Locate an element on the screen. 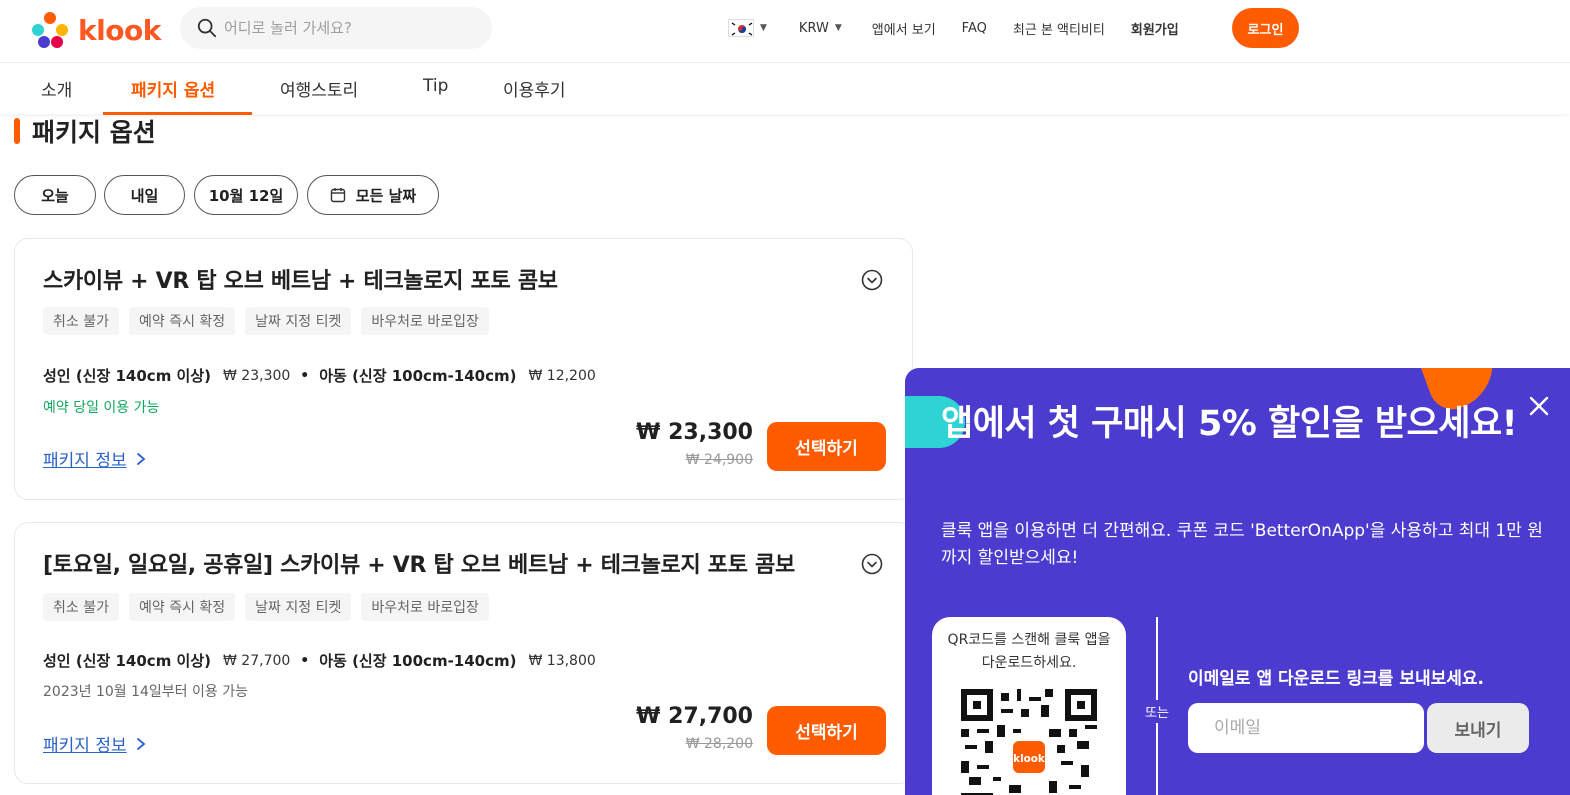  date-chip-all-dates-label: 모든 날짜 is located at coordinates (386, 195).